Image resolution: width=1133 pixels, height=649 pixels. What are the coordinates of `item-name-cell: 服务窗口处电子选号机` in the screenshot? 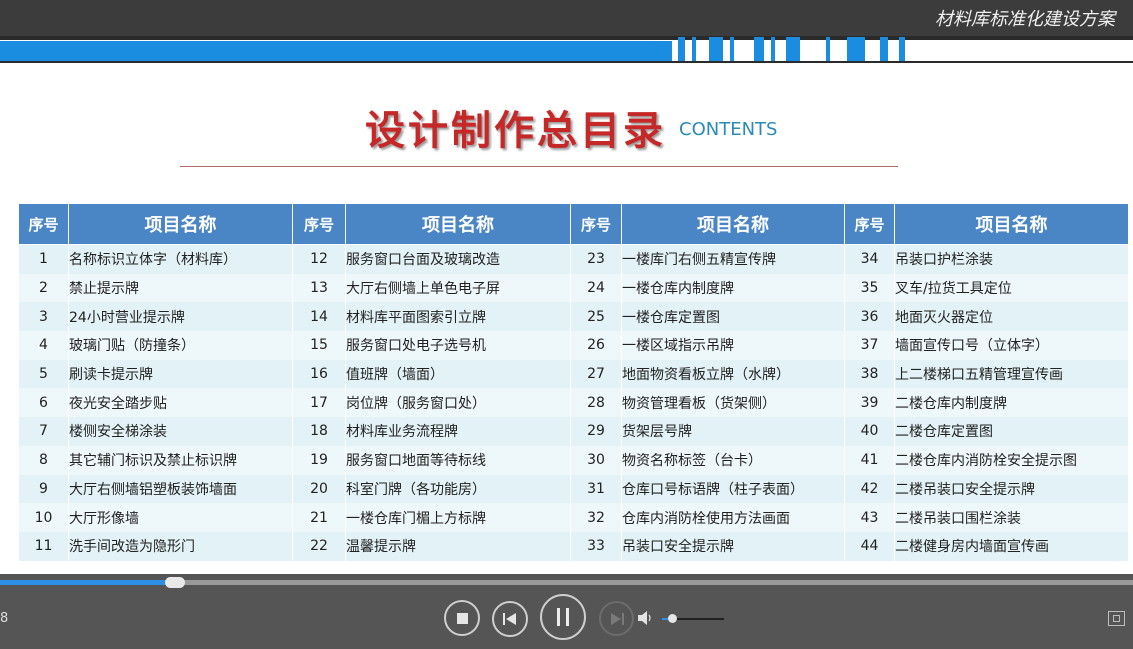 It's located at (458, 345).